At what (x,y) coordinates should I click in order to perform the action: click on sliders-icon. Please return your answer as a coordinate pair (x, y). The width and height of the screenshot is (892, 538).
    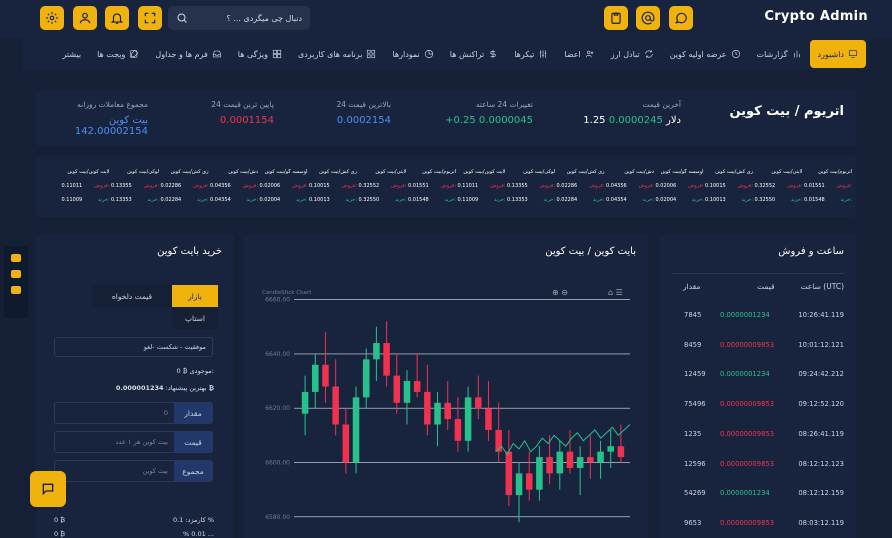
    Looking at the image, I should click on (543, 54).